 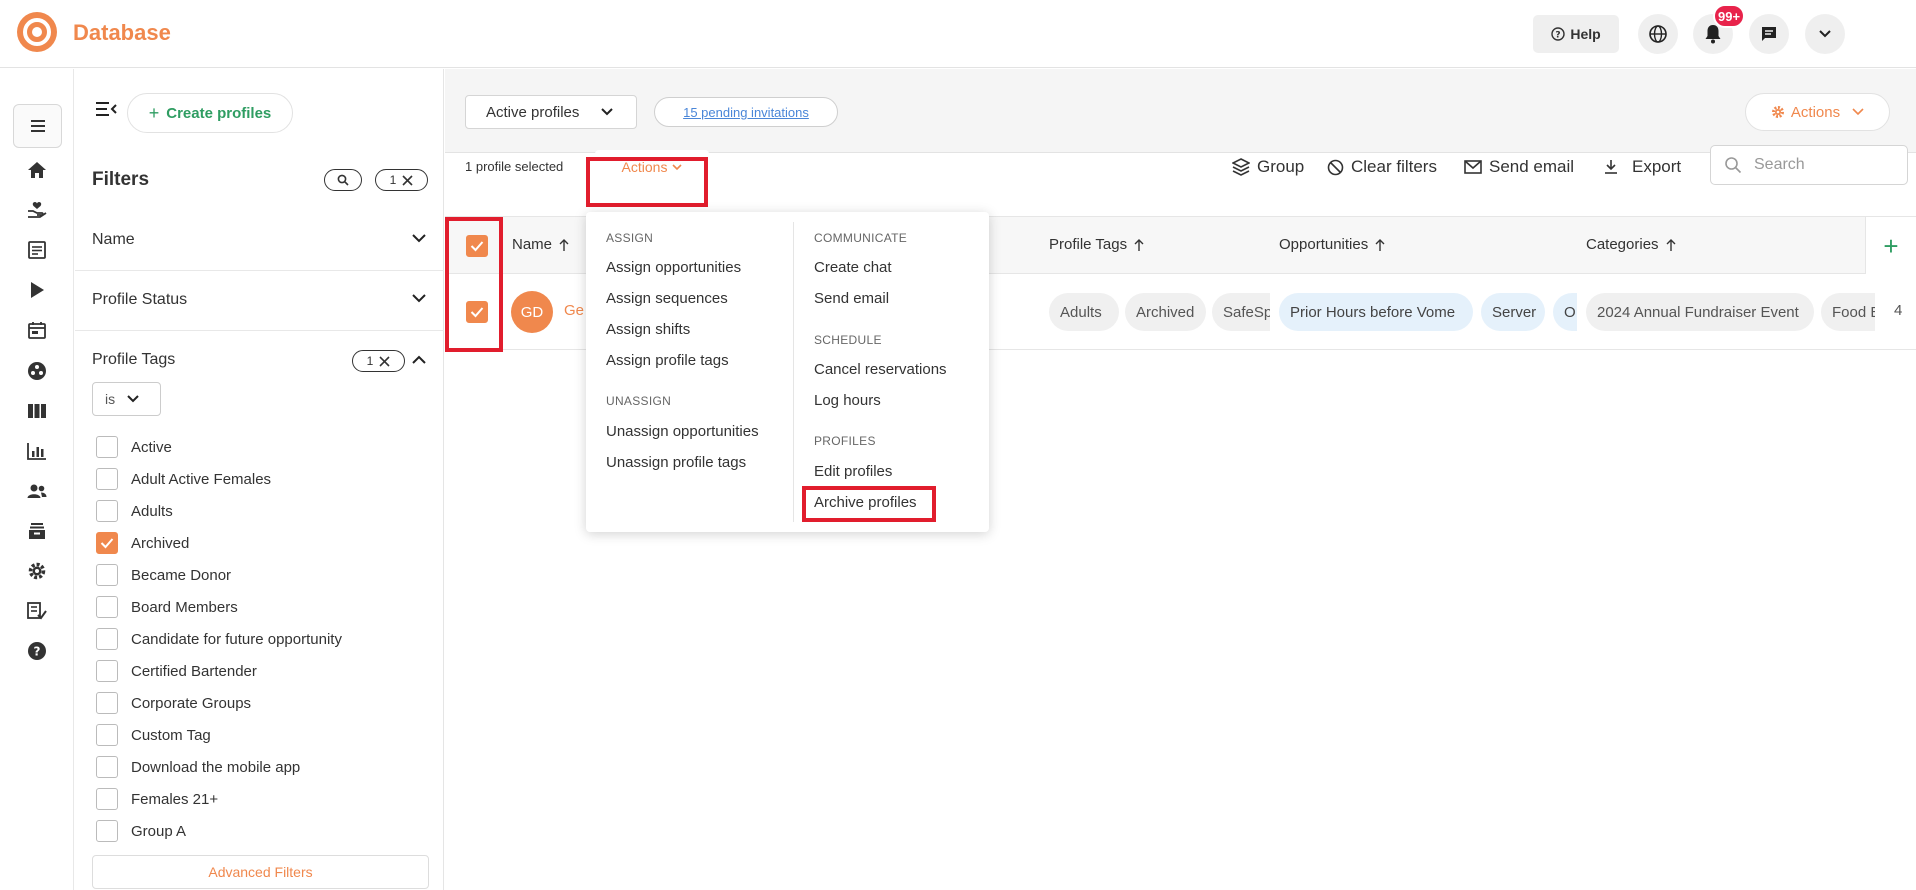 I want to click on menu-item-send-email: Send email, so click(x=851, y=298).